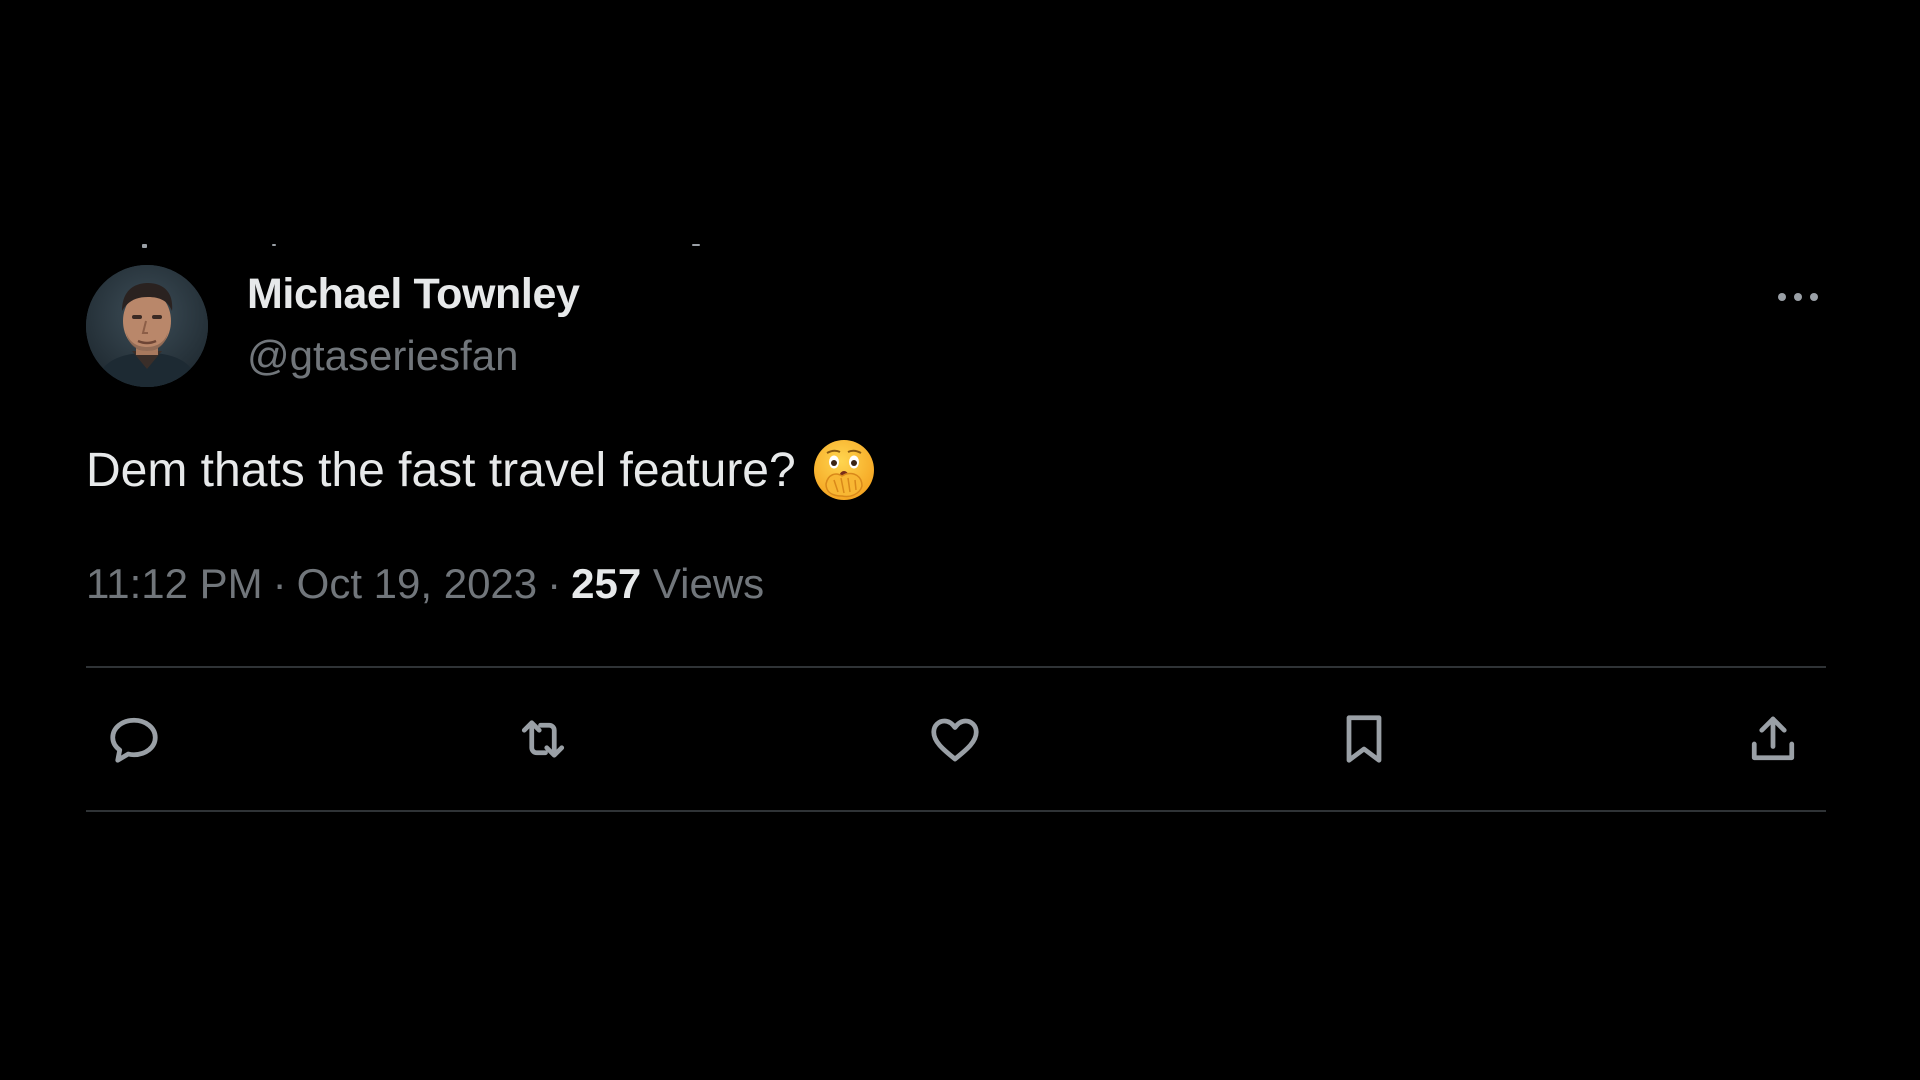  I want to click on retweet-button, so click(543, 739).